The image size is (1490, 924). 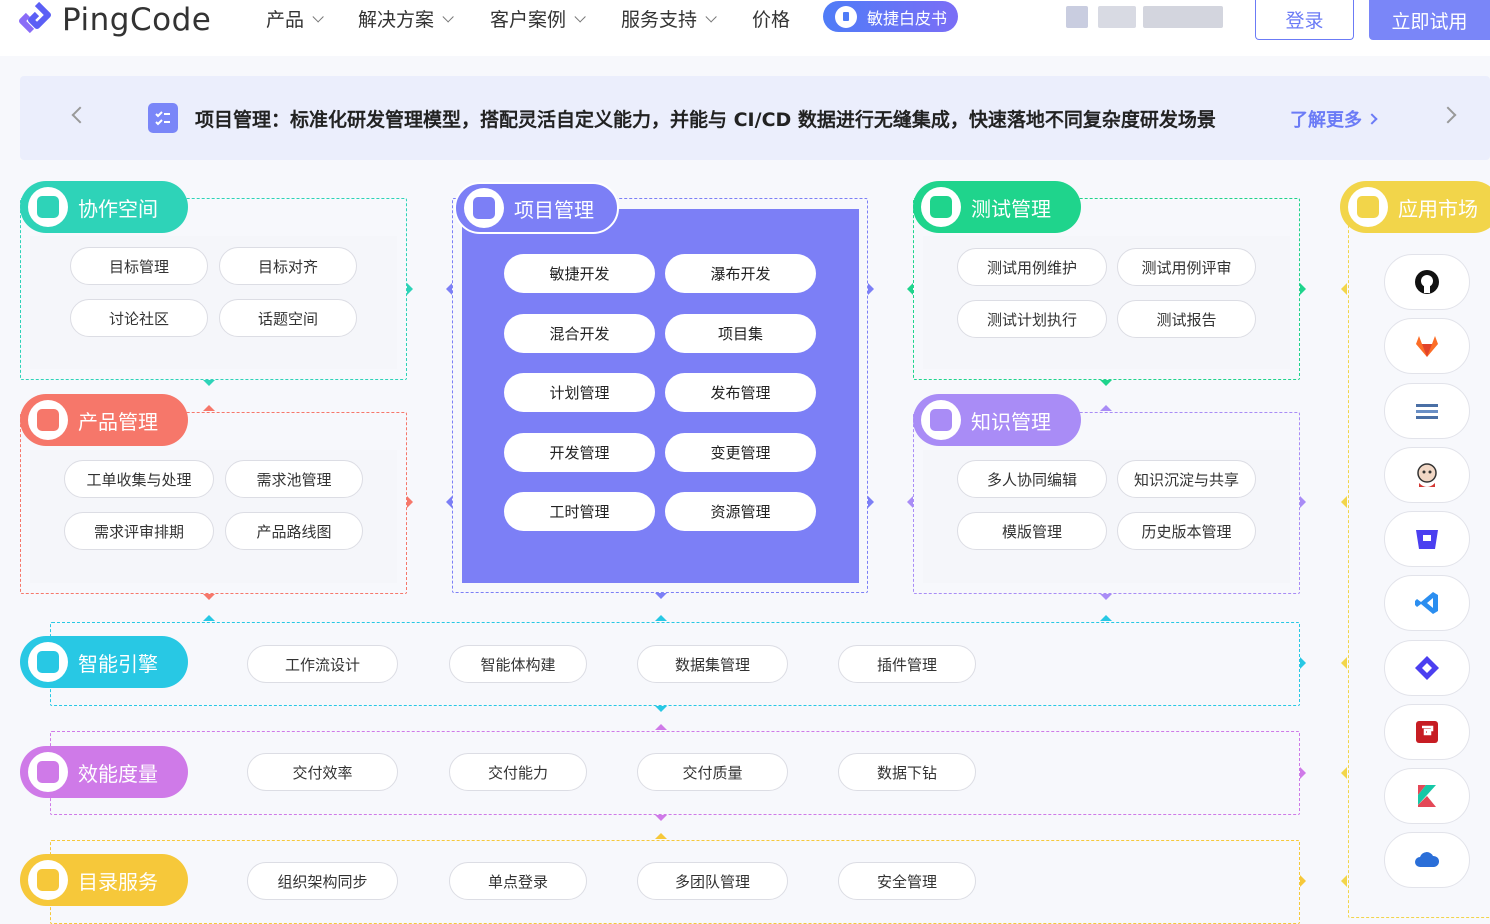 What do you see at coordinates (80, 115) in the screenshot?
I see `chevron-left-icon` at bounding box center [80, 115].